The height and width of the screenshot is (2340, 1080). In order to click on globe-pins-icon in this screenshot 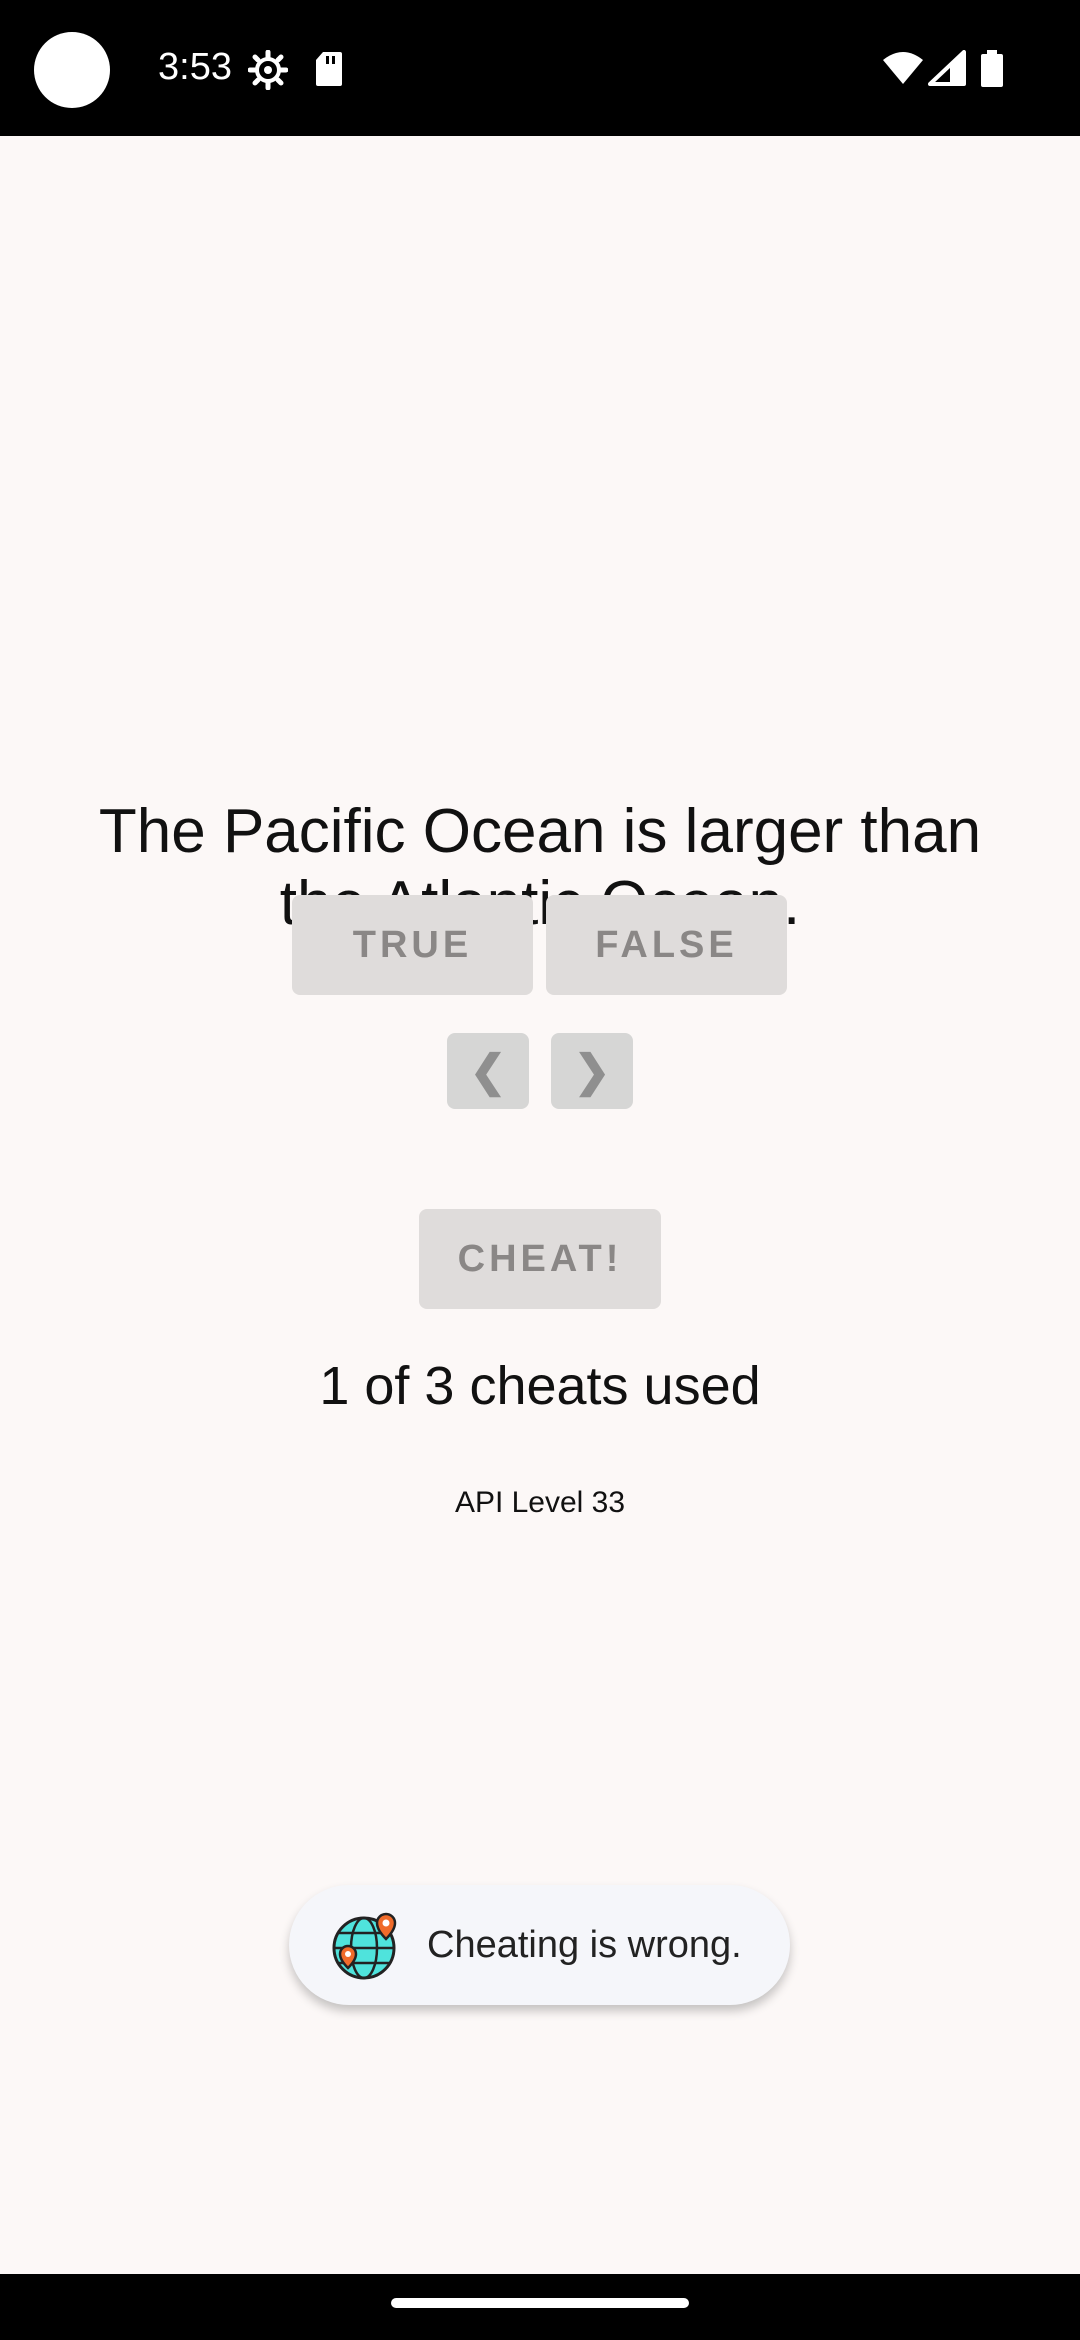, I will do `click(366, 1948)`.